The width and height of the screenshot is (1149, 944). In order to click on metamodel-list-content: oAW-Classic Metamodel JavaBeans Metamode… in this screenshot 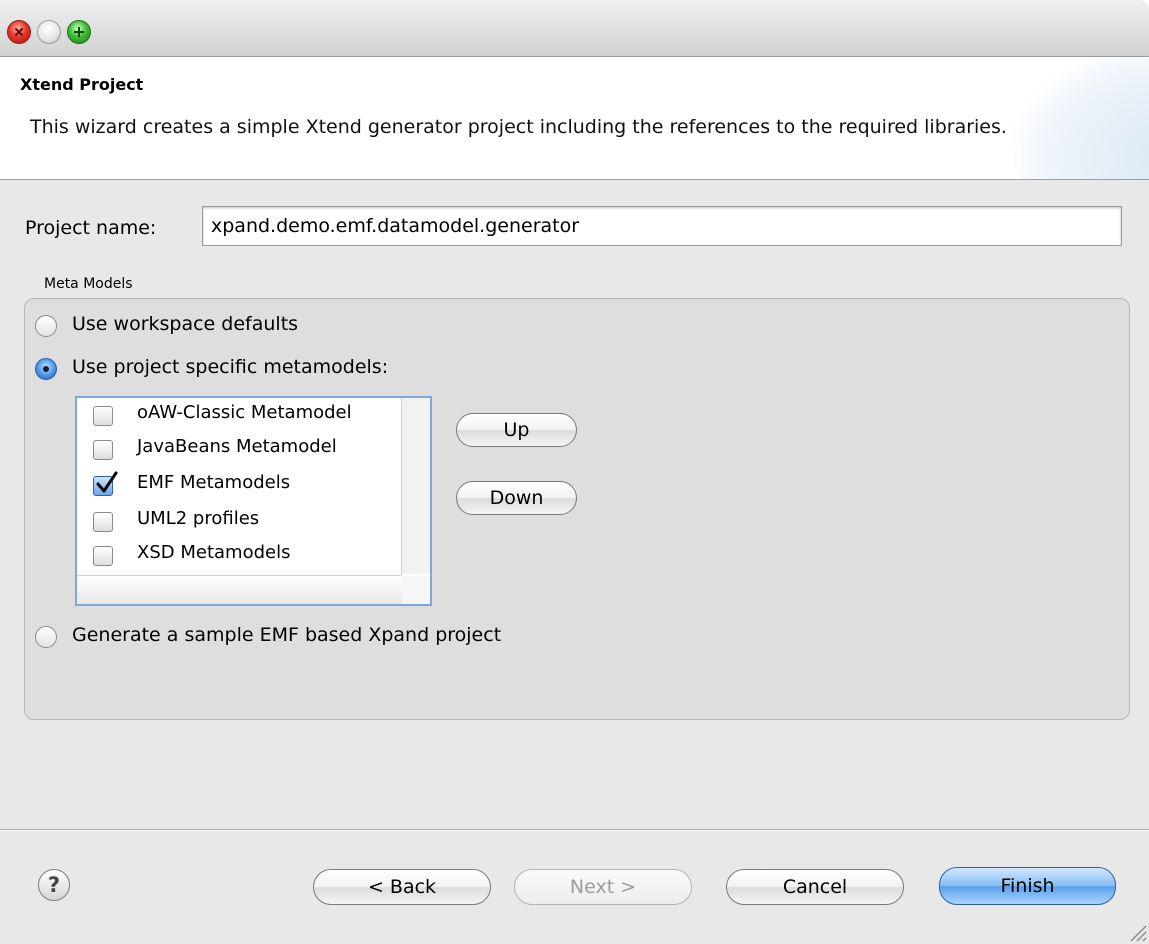, I will do `click(240, 488)`.